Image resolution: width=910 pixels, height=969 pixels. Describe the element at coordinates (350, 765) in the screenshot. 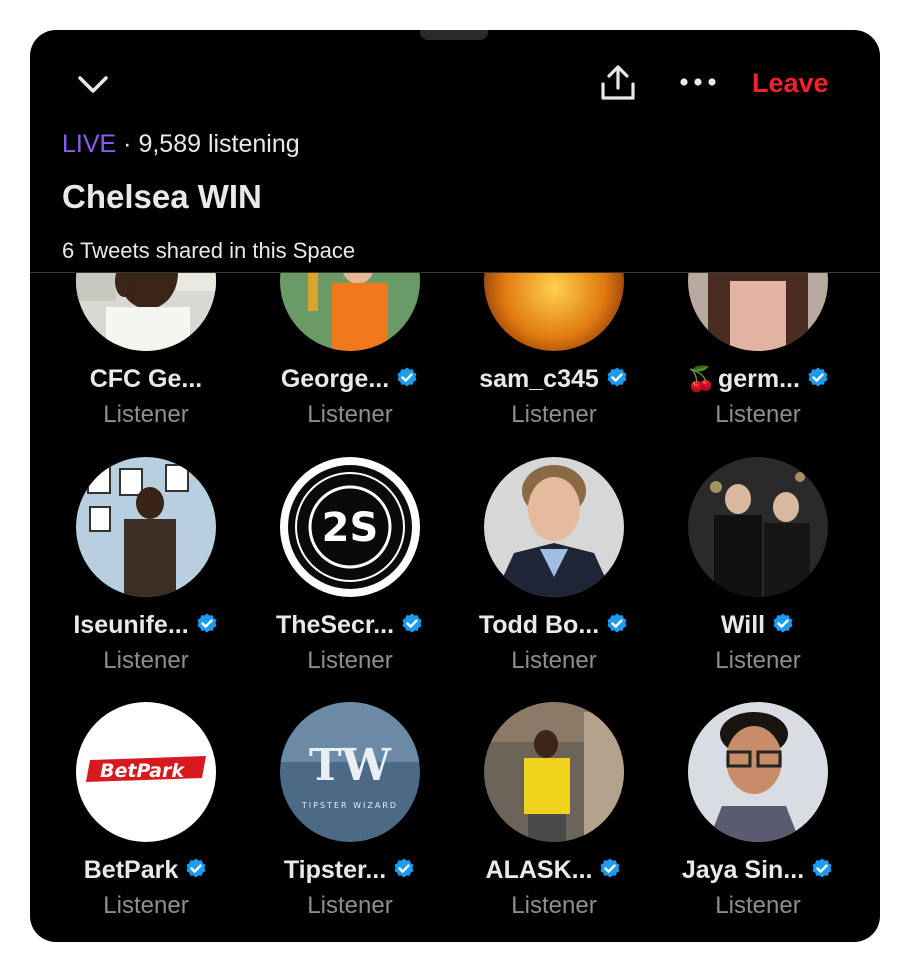

I see `svg-text: TW` at that location.